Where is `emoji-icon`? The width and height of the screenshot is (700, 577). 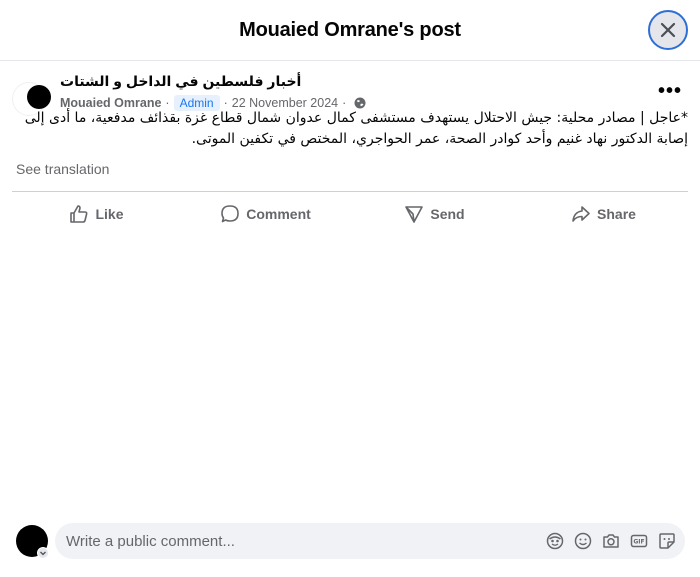
emoji-icon is located at coordinates (583, 541).